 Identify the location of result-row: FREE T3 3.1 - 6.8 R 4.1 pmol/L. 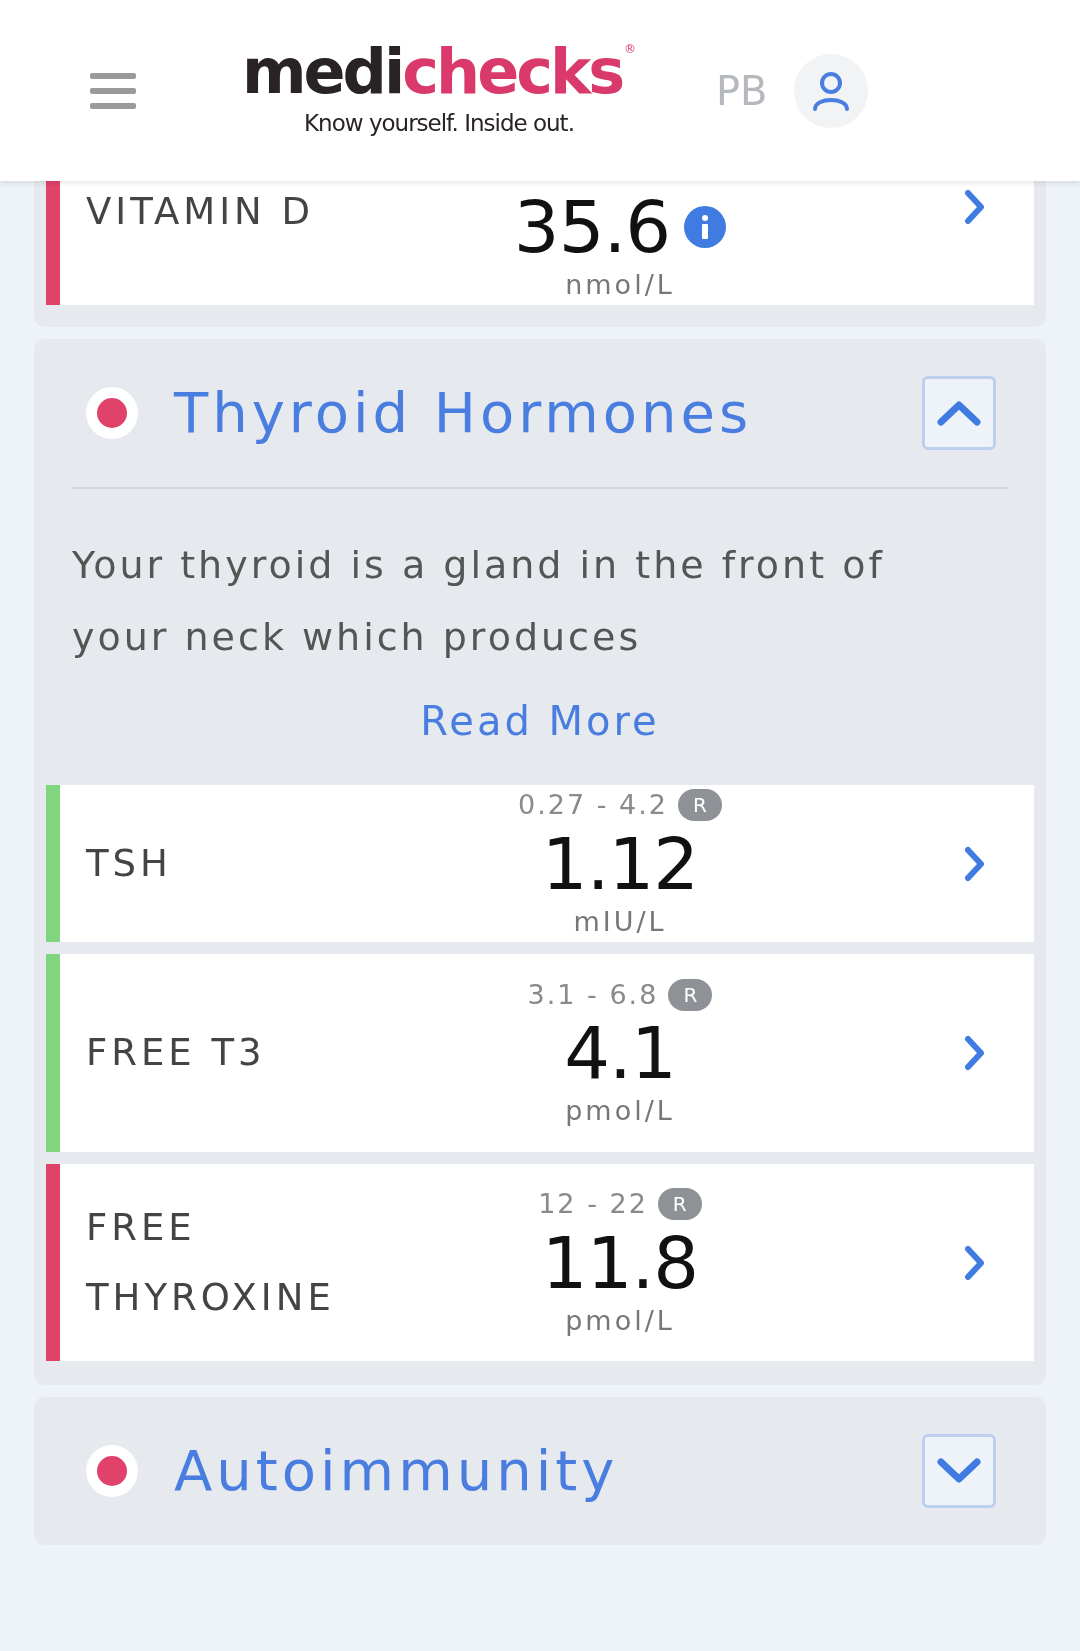
(540, 1053).